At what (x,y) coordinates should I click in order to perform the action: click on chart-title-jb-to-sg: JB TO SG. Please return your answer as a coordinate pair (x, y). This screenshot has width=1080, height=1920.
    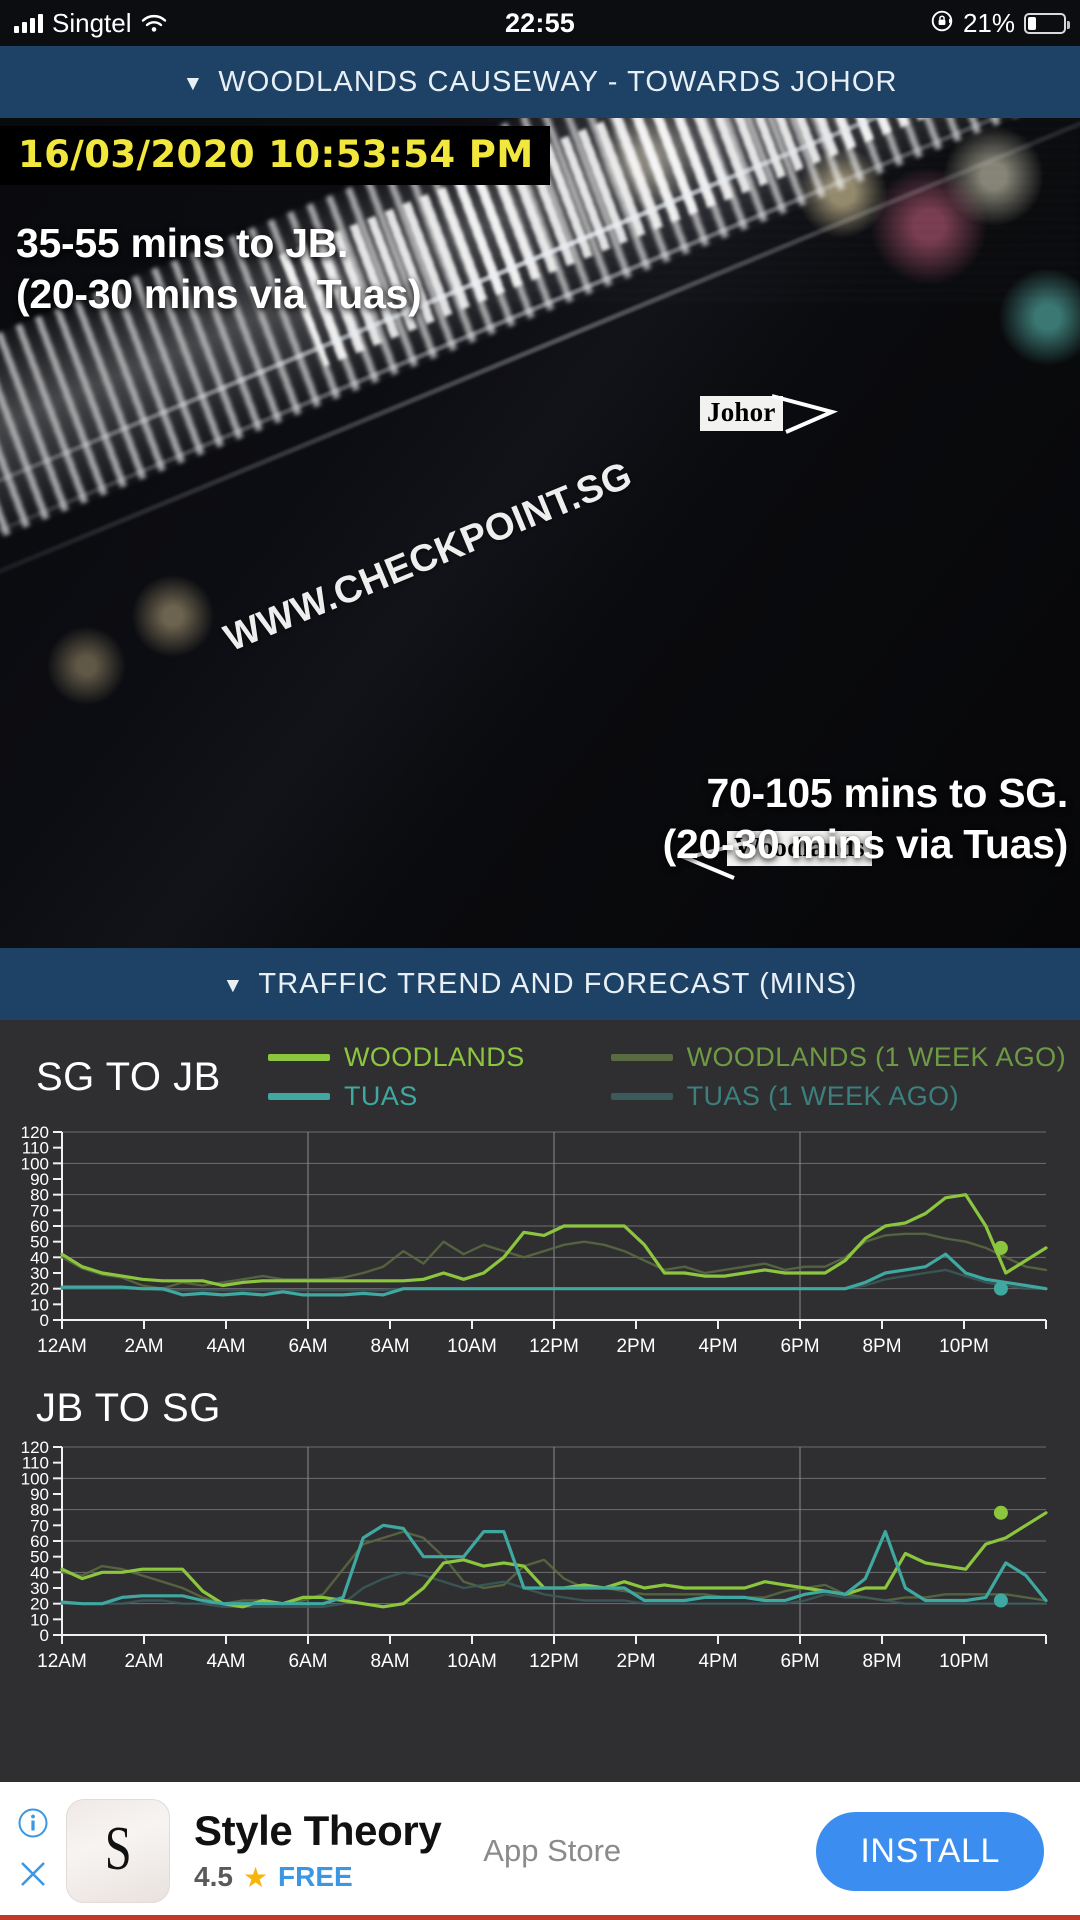
    Looking at the image, I should click on (128, 1408).